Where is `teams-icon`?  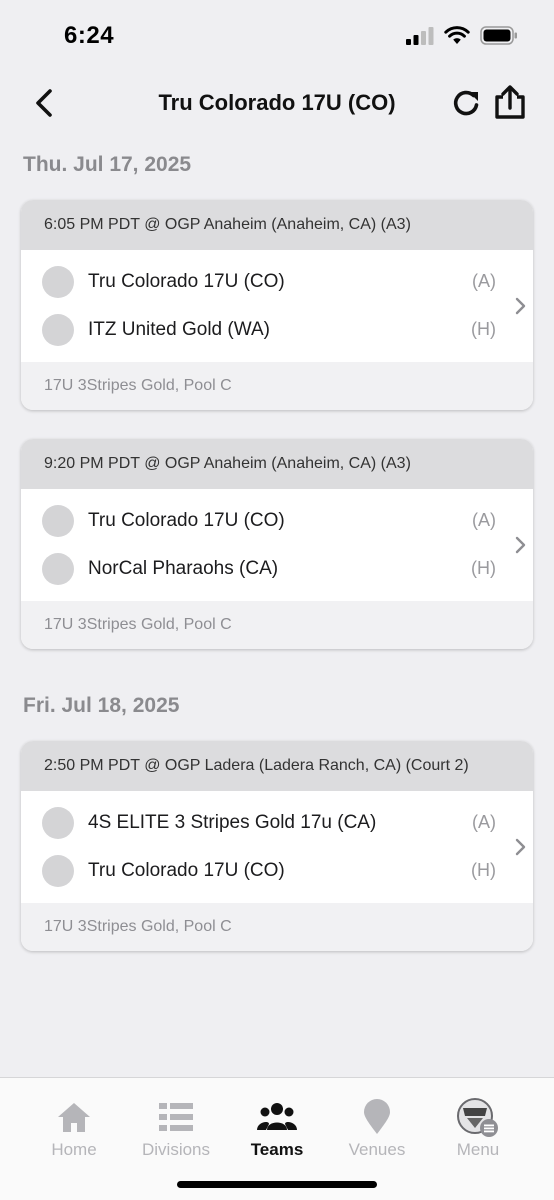
teams-icon is located at coordinates (277, 1116).